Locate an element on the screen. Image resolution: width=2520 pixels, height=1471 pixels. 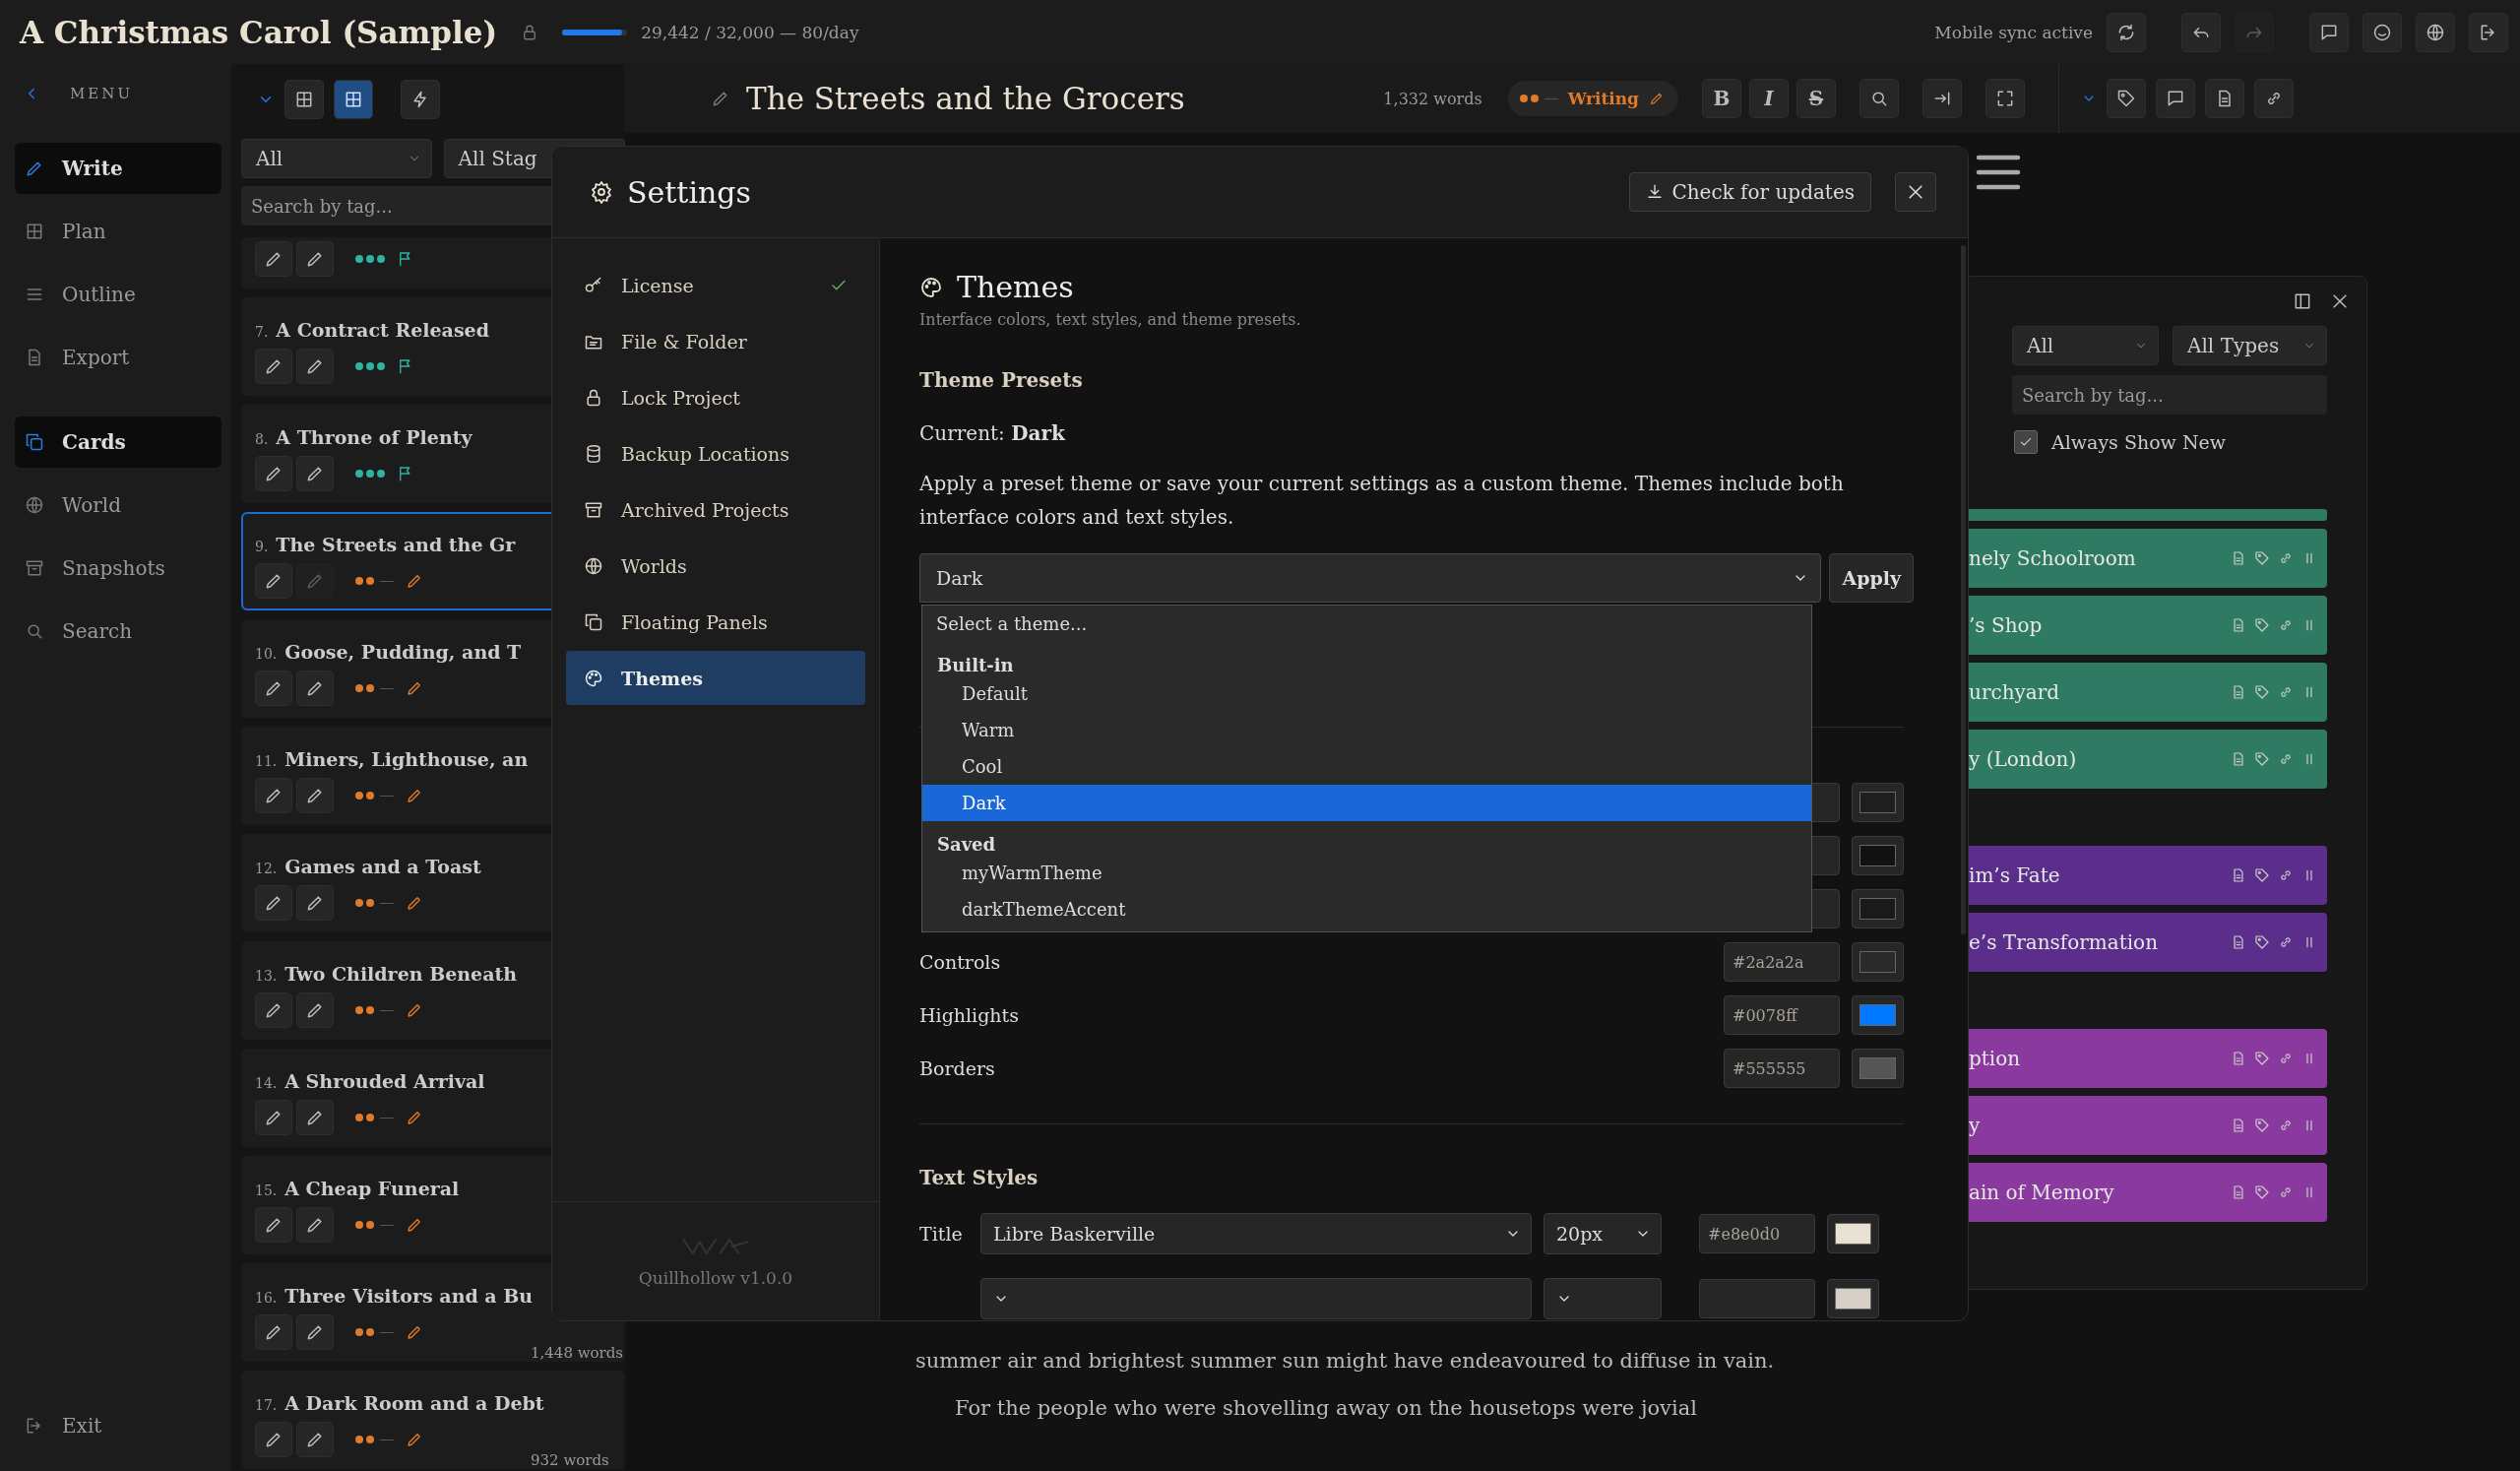
option-group-label: Saved is located at coordinates (966, 844).